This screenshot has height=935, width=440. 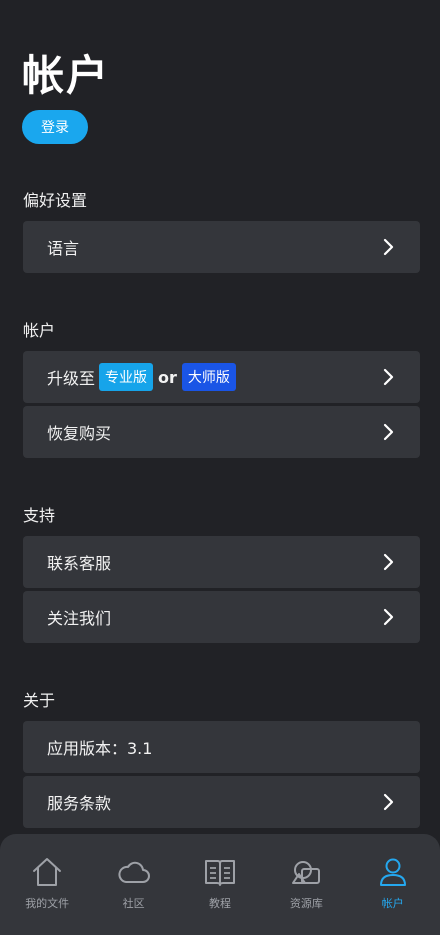 I want to click on tab-label: 帐户, so click(x=392, y=903).